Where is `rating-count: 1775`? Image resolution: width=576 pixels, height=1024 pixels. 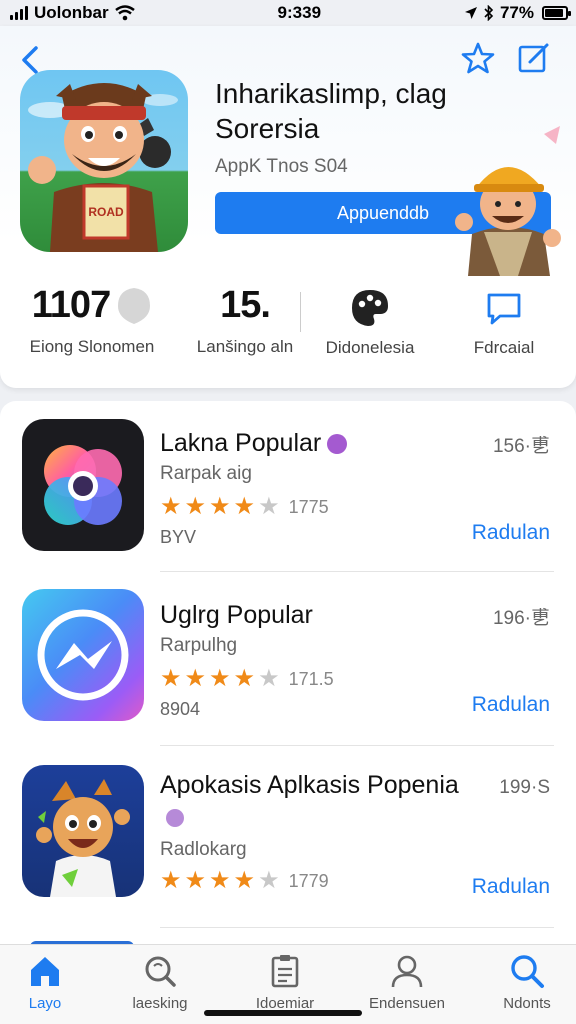
rating-count: 1775 is located at coordinates (308, 506).